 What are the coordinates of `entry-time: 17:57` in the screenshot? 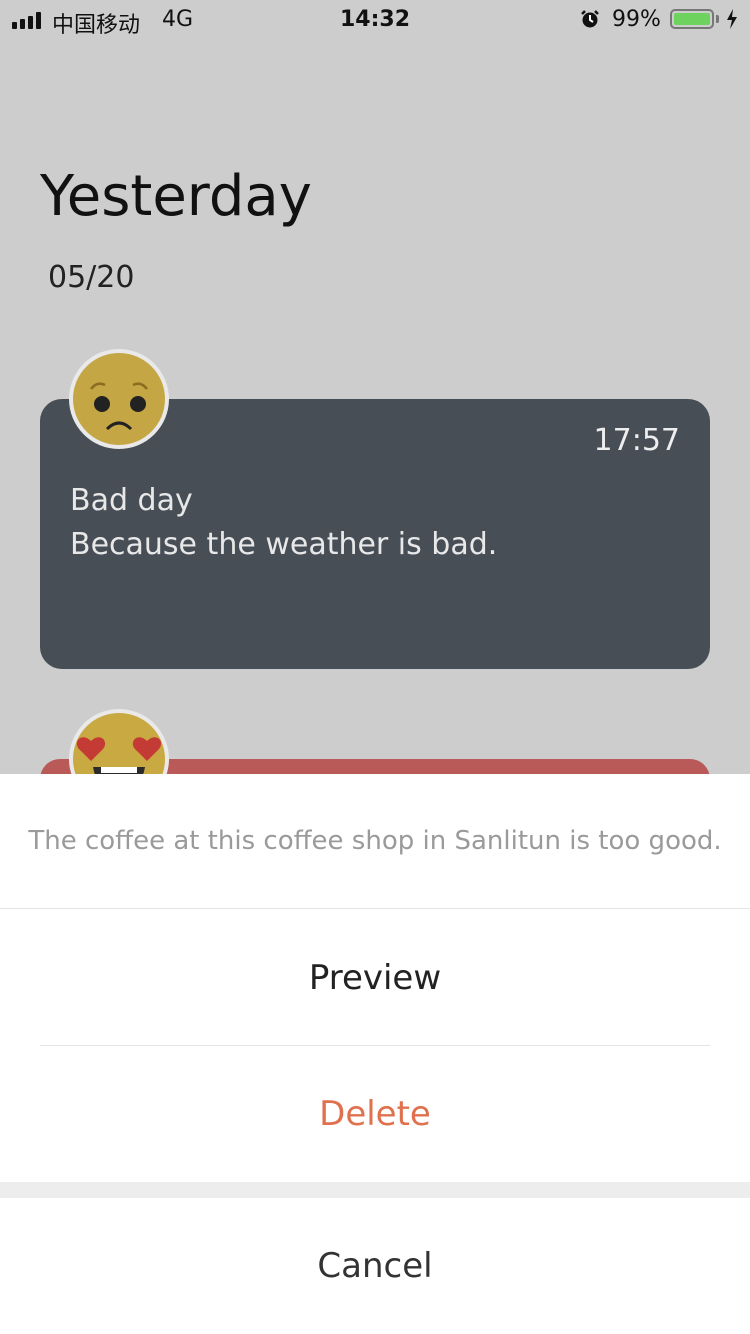 It's located at (636, 440).